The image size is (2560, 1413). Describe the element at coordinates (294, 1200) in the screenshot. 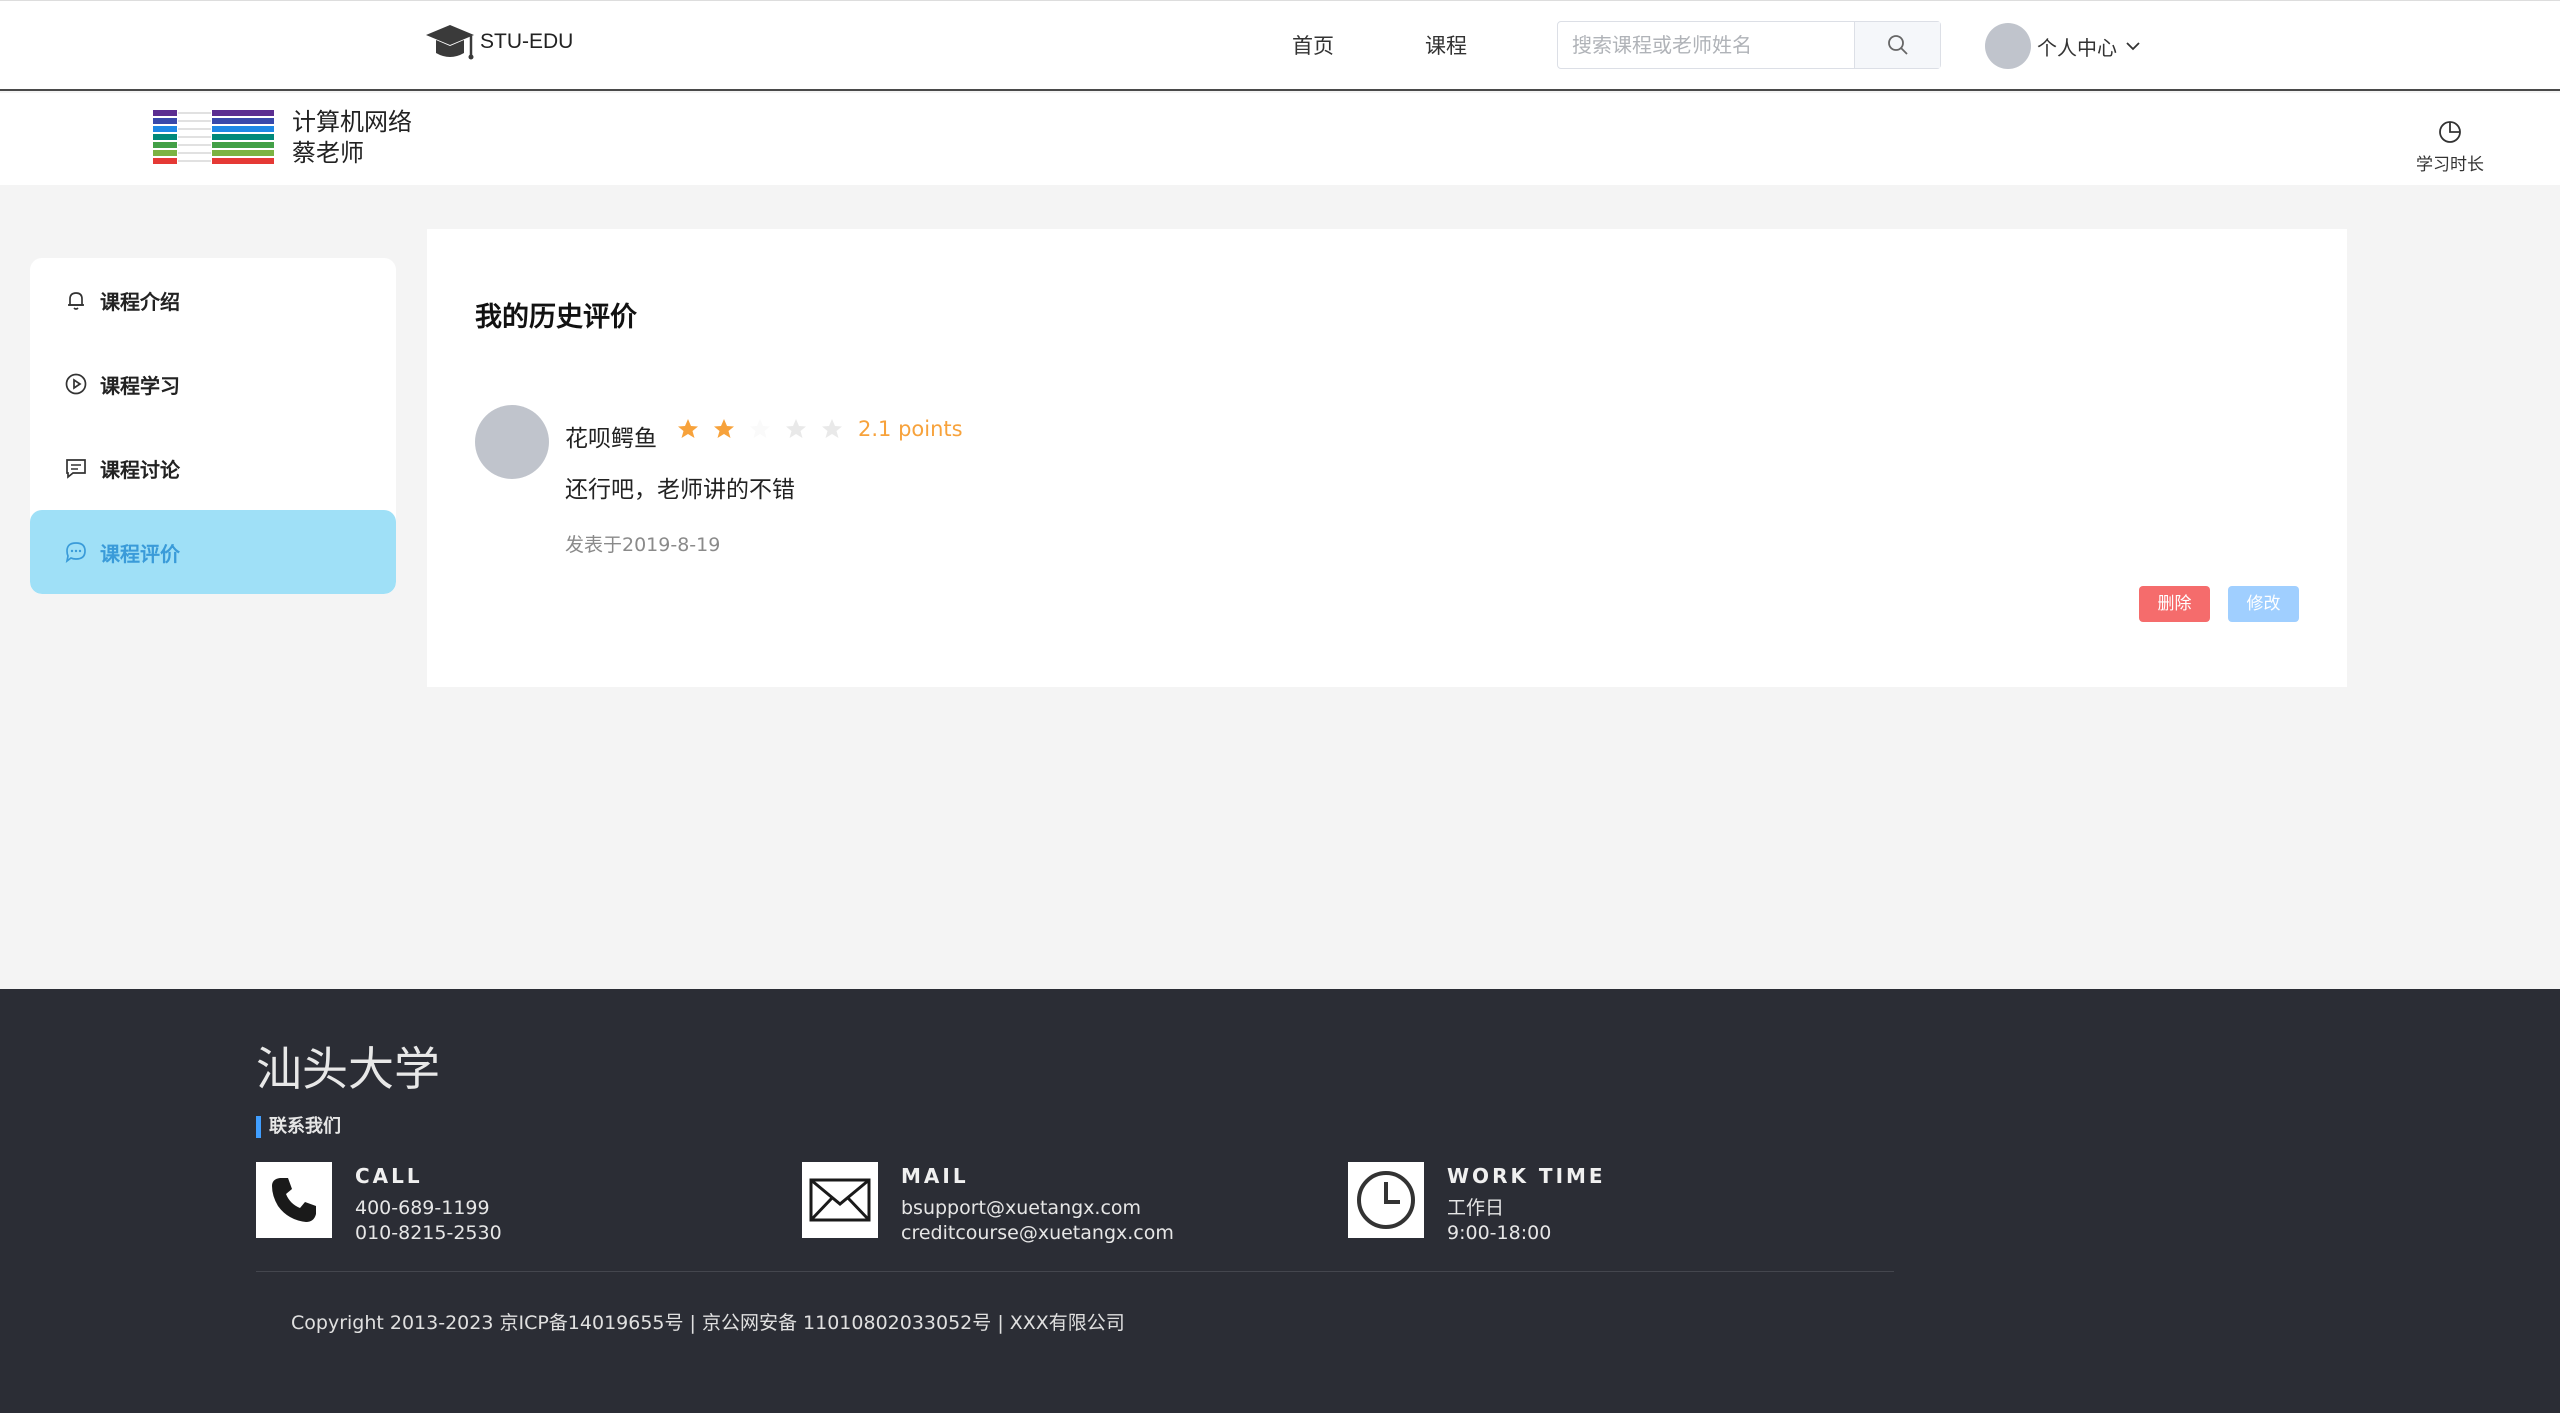

I see `phone-icon` at that location.